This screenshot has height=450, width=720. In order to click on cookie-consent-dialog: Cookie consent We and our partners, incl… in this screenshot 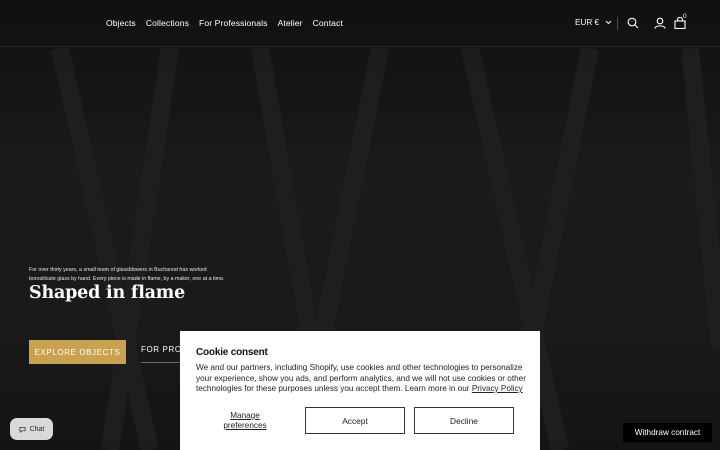, I will do `click(360, 390)`.